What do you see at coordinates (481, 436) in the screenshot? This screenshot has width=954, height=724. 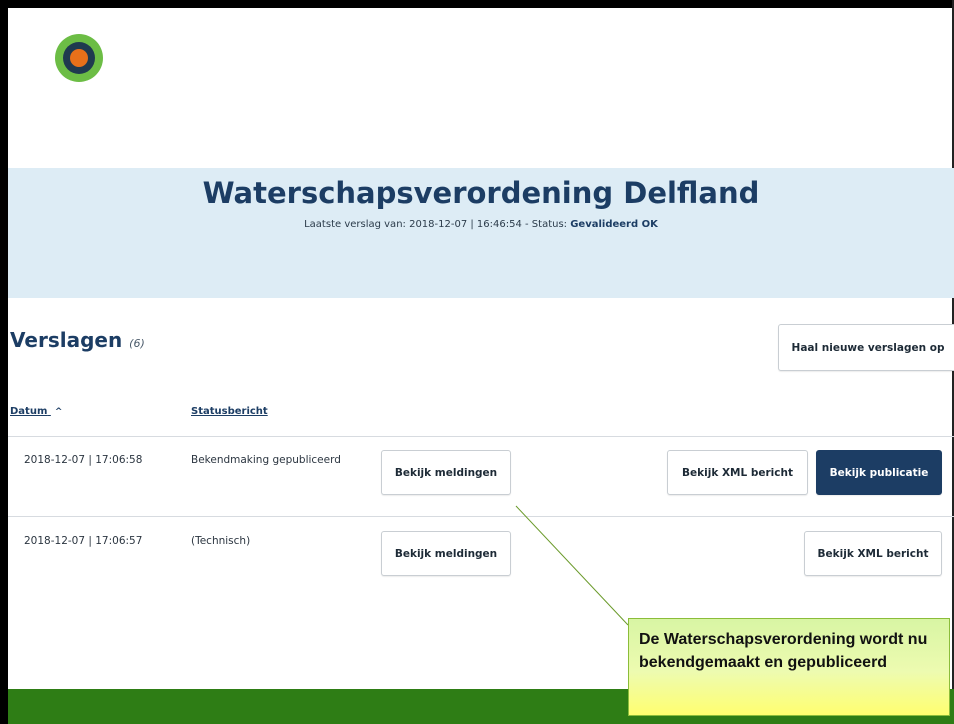 I see `table-divider` at bounding box center [481, 436].